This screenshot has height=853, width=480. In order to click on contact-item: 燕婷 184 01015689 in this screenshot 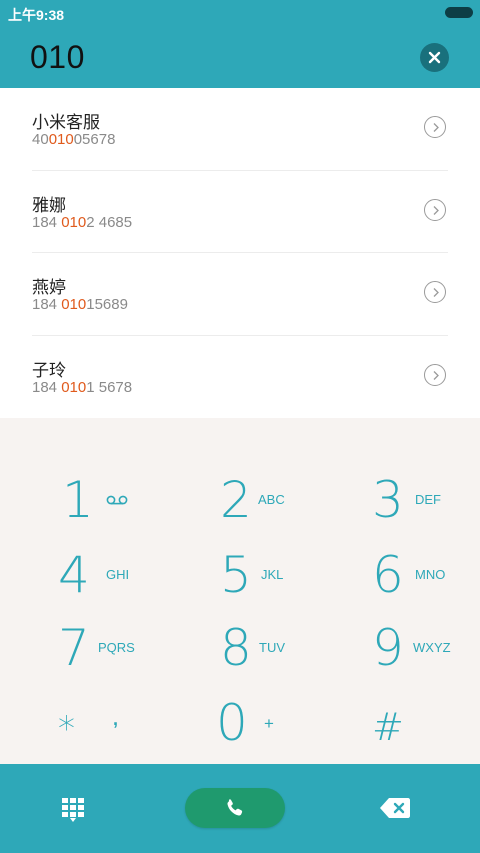, I will do `click(240, 294)`.